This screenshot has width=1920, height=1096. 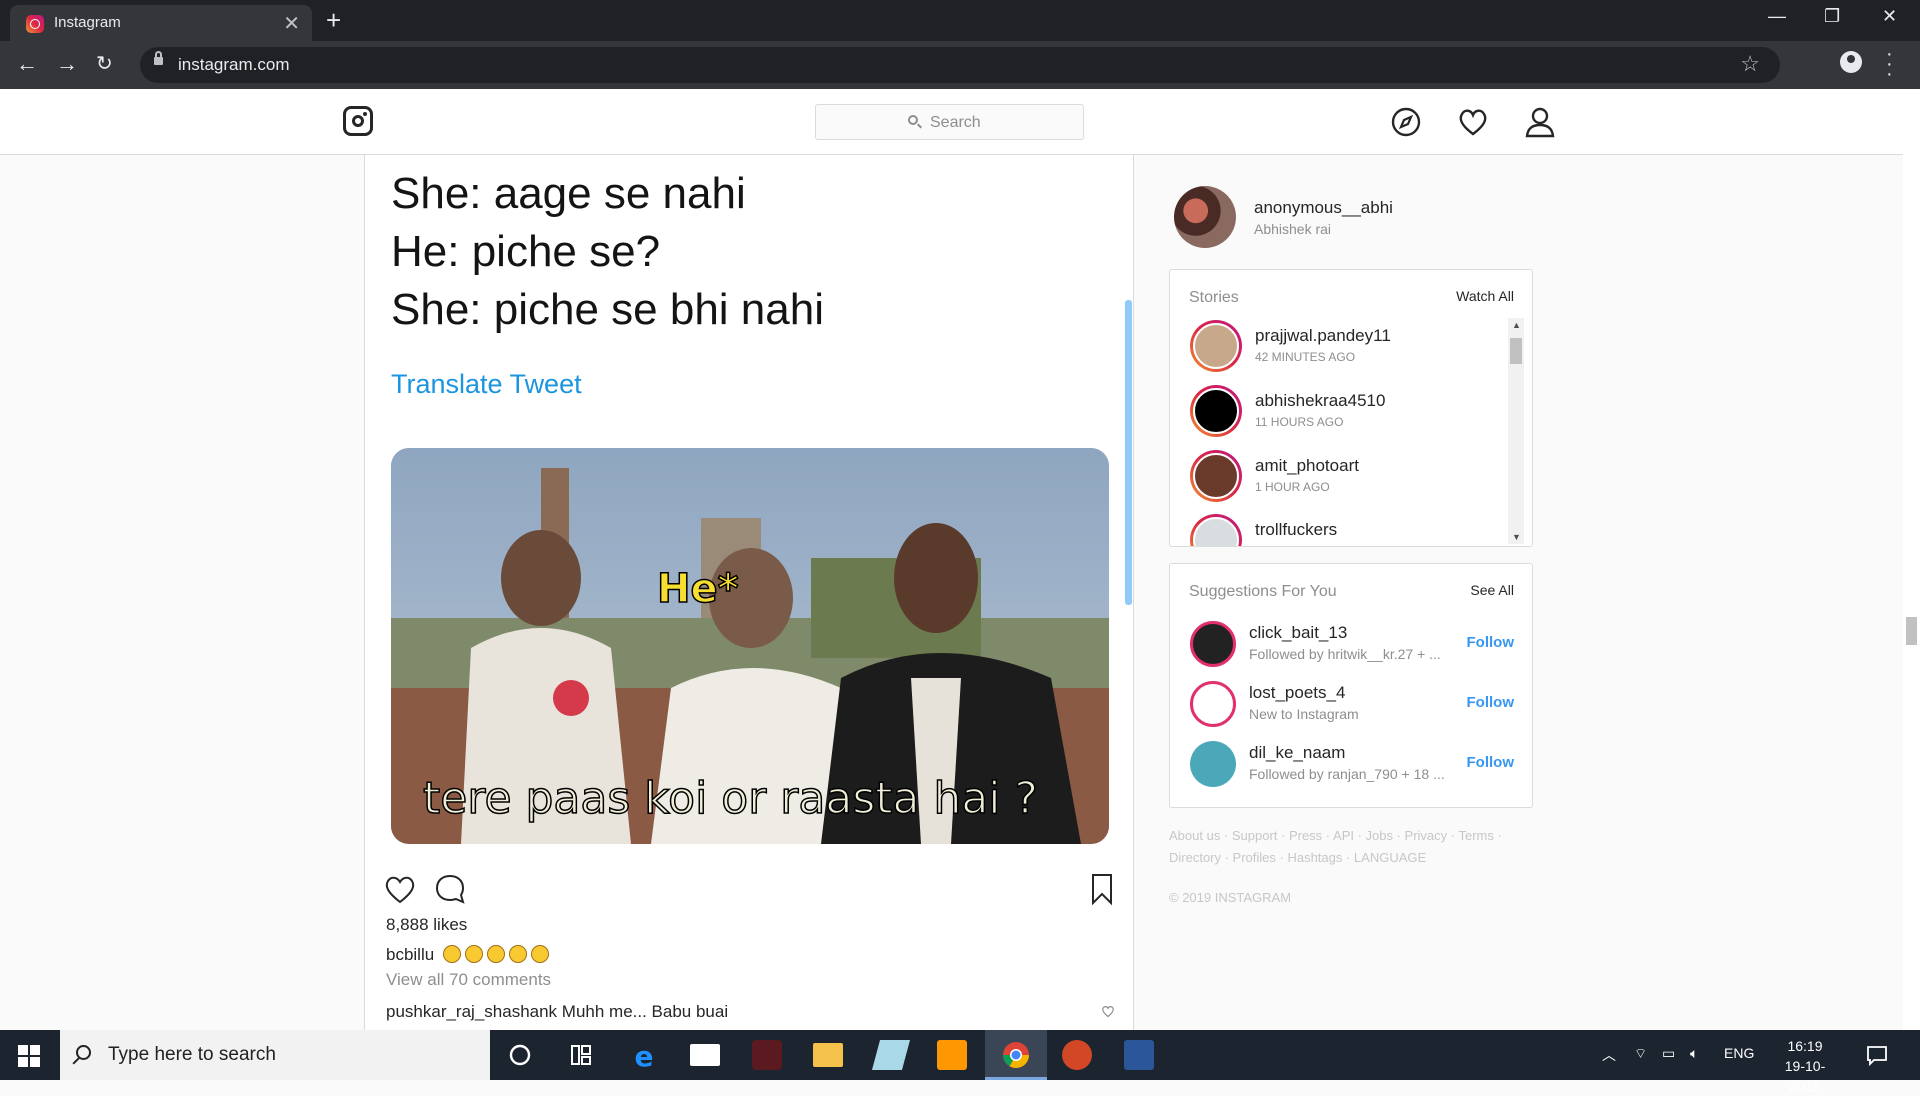 What do you see at coordinates (1102, 889) in the screenshot?
I see `bookmark-save-icon` at bounding box center [1102, 889].